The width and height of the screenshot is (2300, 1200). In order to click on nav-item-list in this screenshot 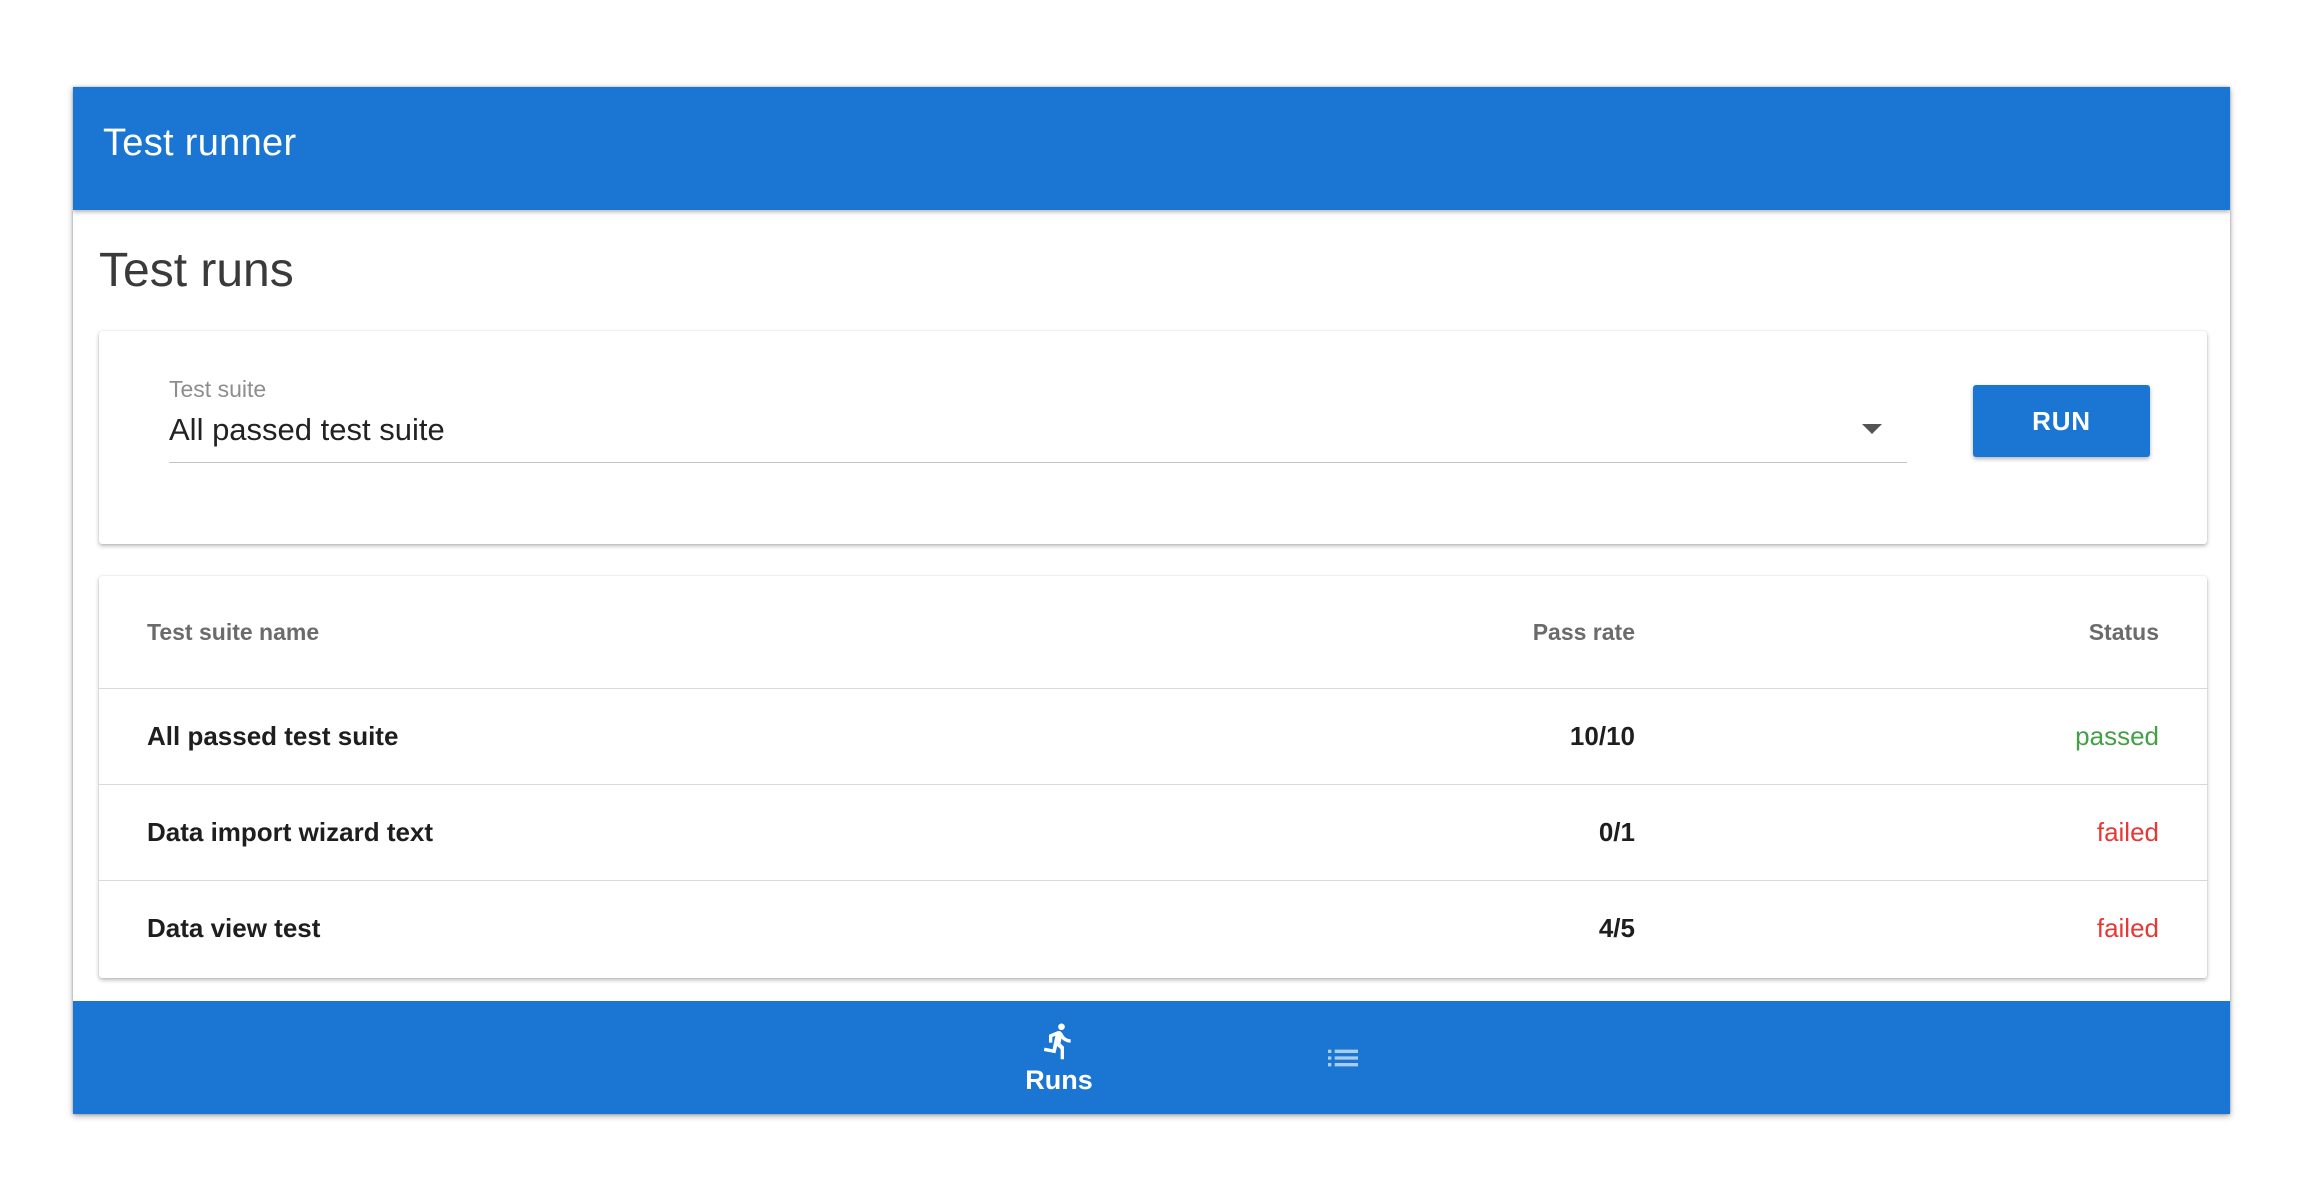, I will do `click(1343, 1057)`.